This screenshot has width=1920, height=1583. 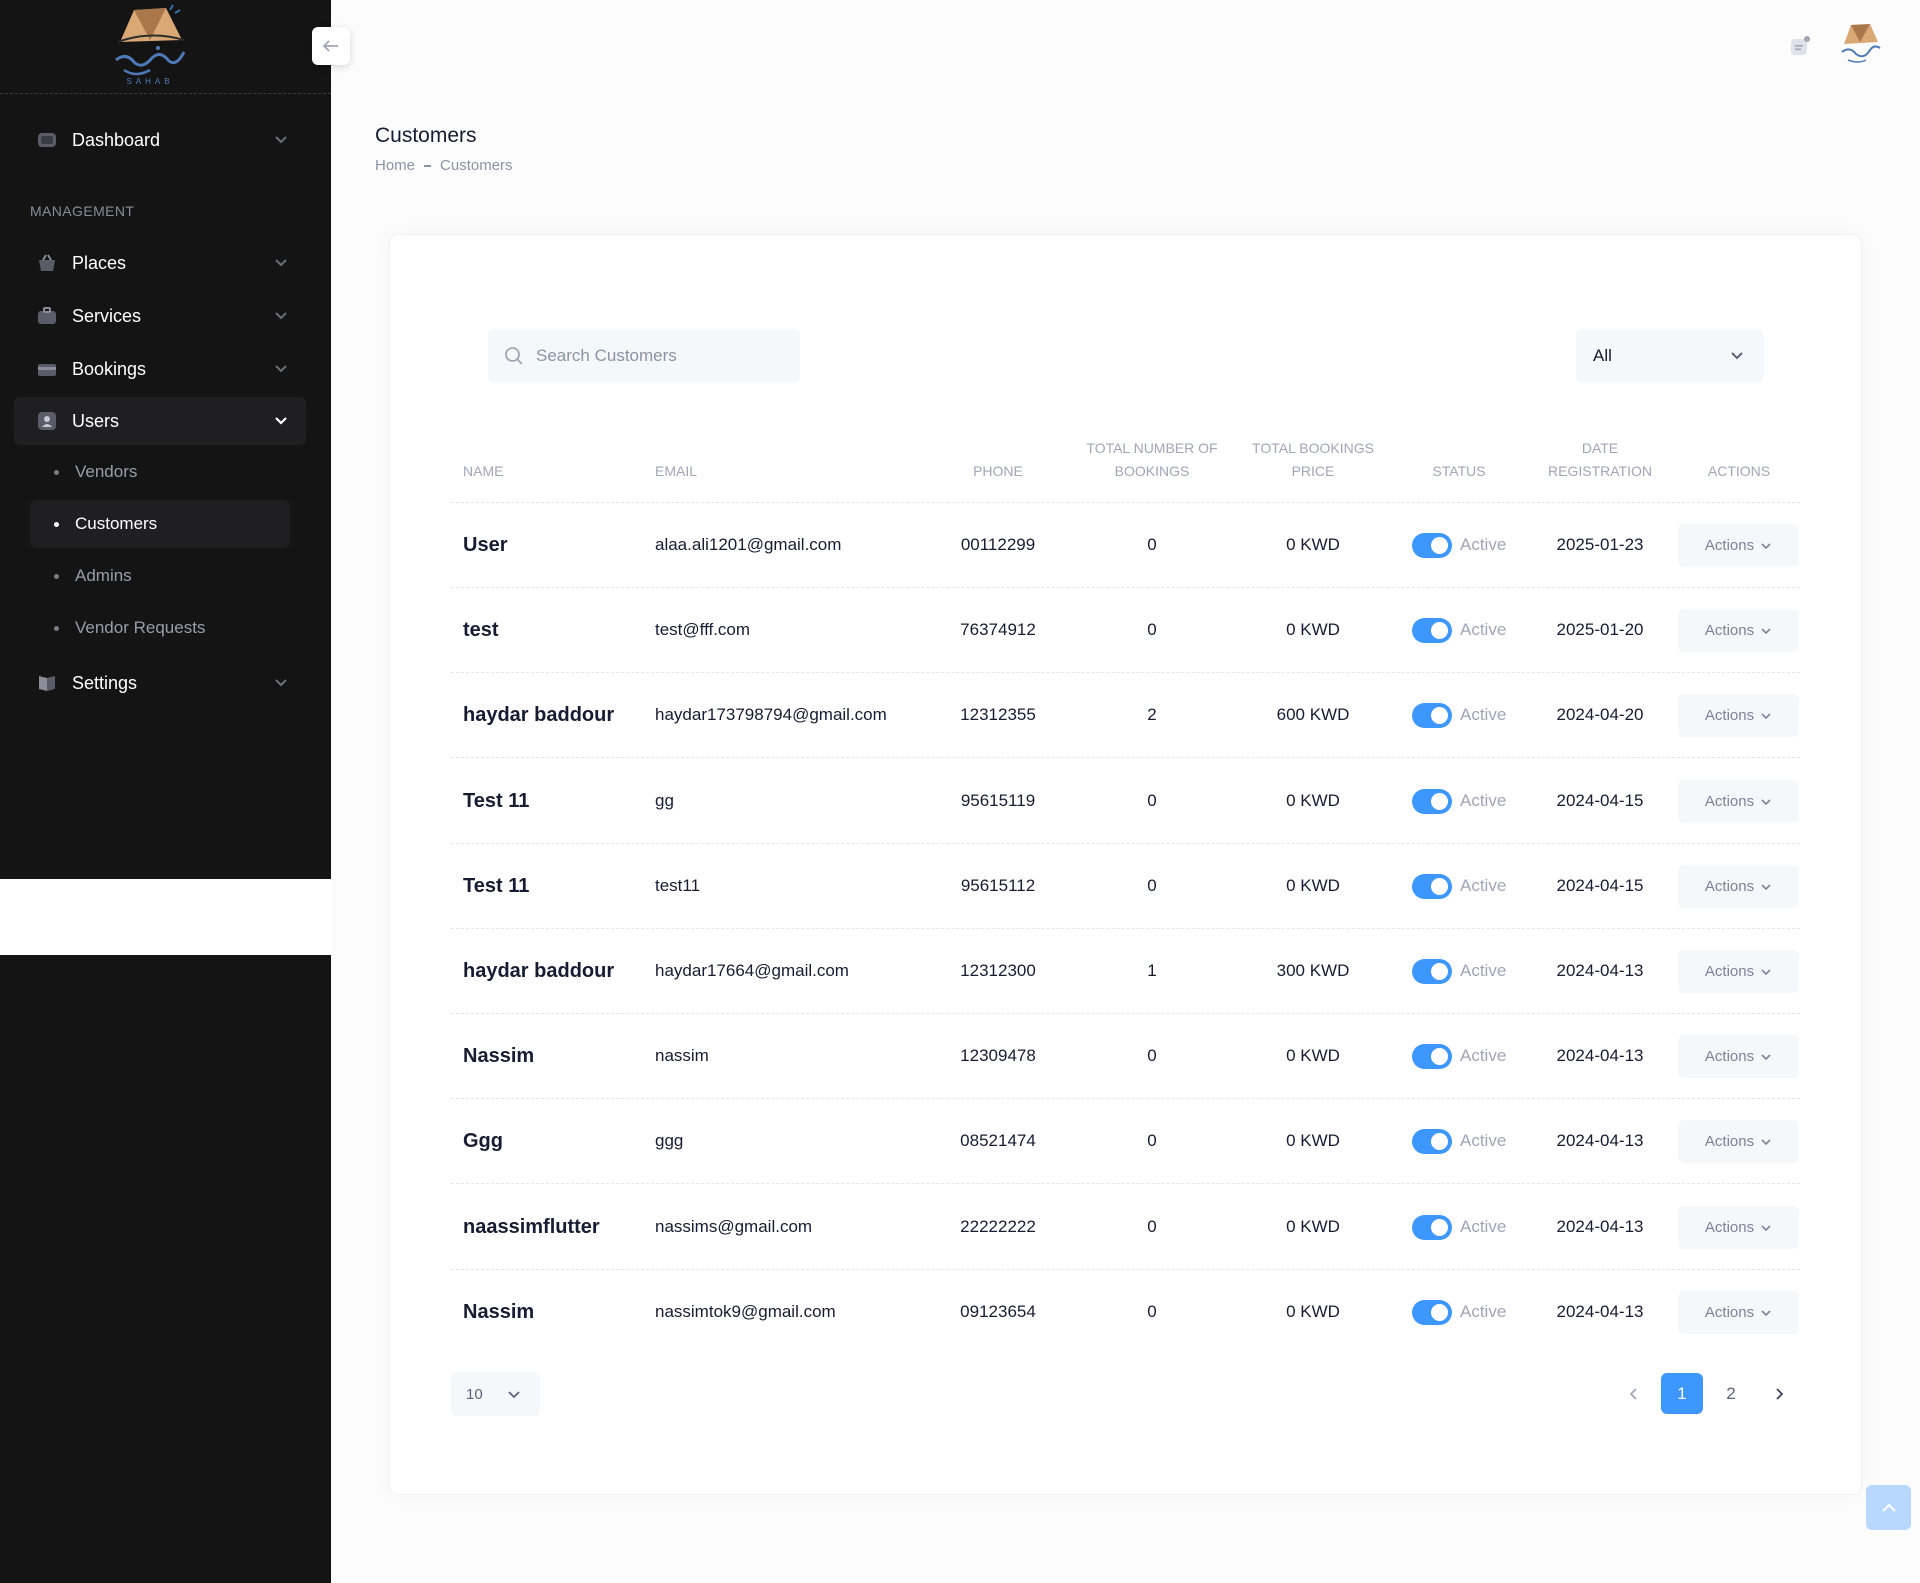 What do you see at coordinates (1670, 356) in the screenshot?
I see `status-filter-select: All` at bounding box center [1670, 356].